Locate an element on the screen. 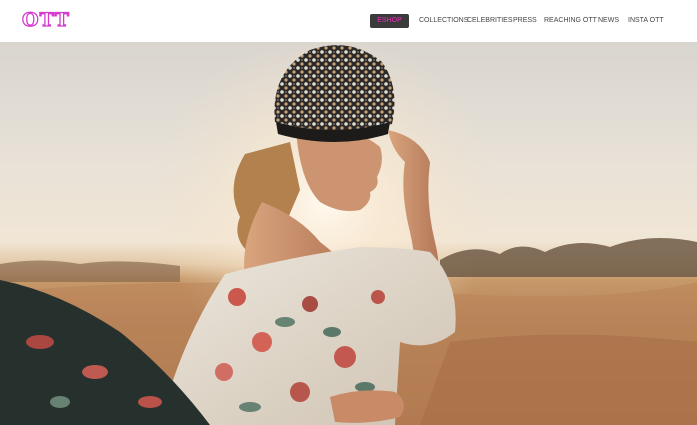  nav-item-celebrities: CELEBRITIES is located at coordinates (490, 21).